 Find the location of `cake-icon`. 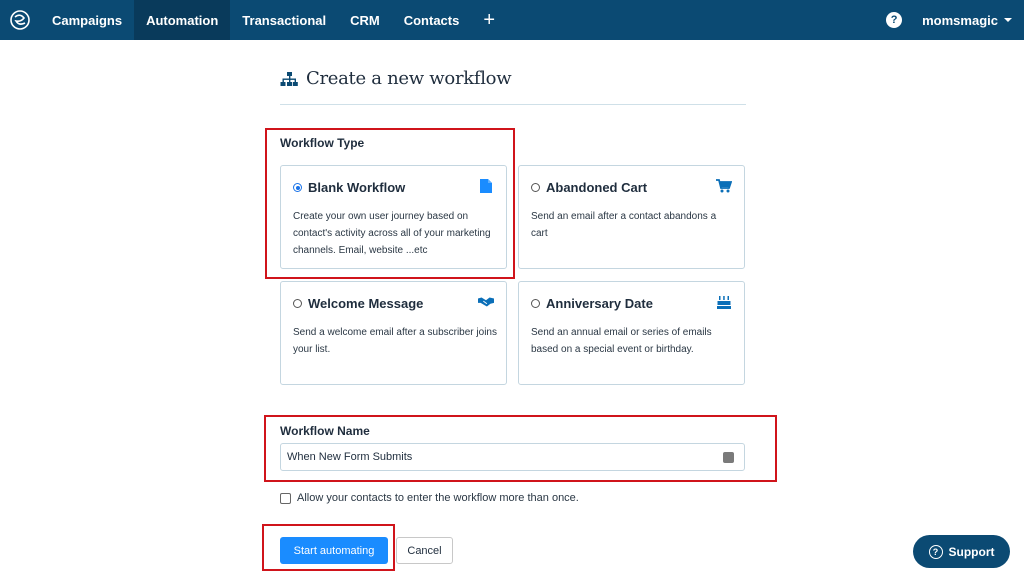

cake-icon is located at coordinates (724, 302).